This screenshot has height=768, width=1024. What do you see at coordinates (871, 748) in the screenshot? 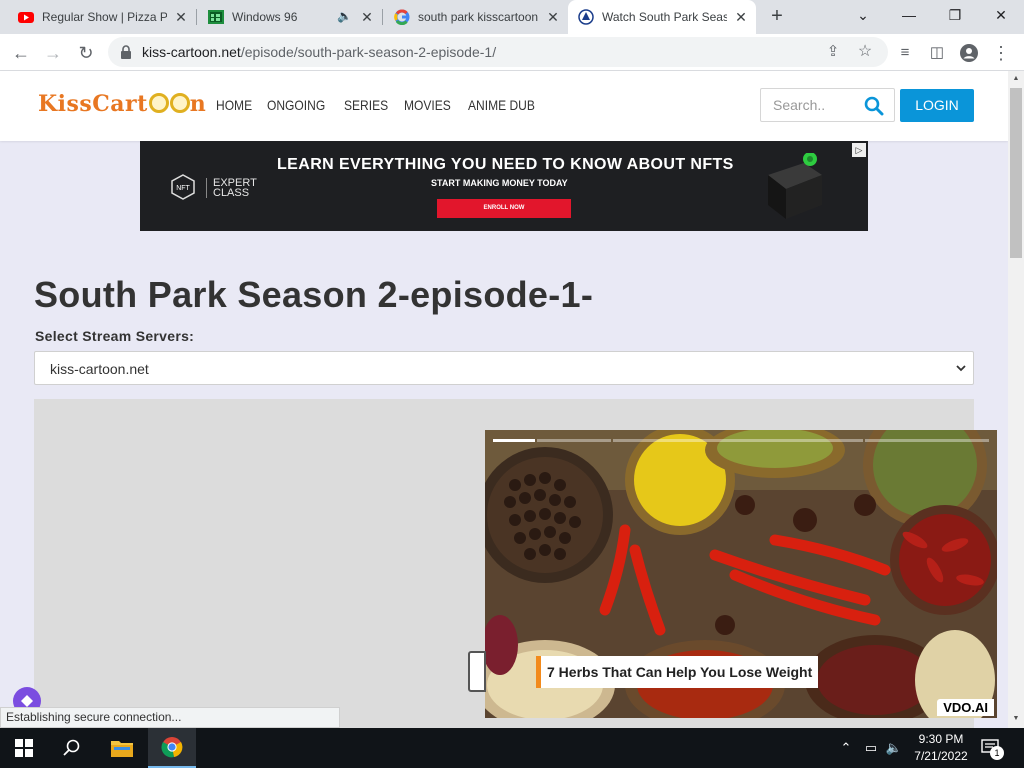
I see `network-icon: ▭` at bounding box center [871, 748].